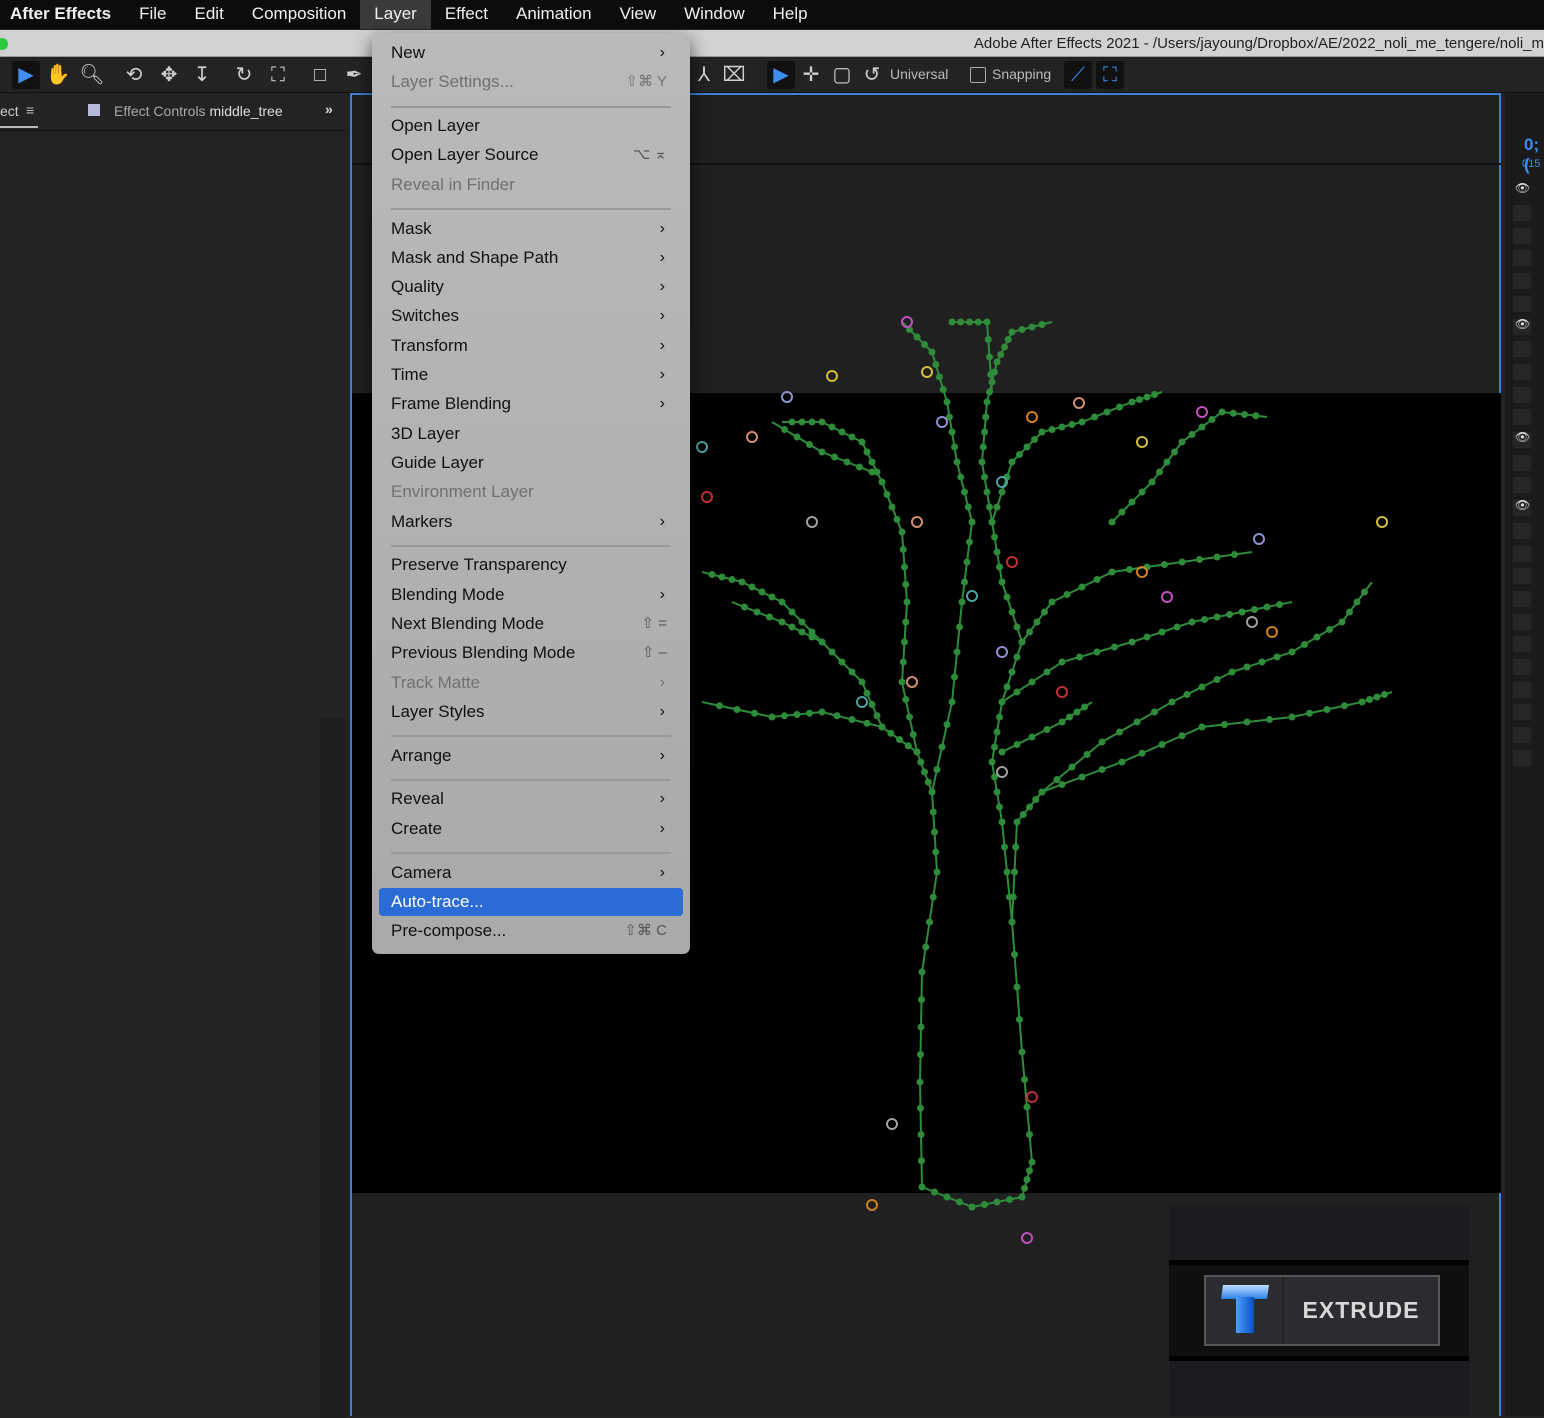  Describe the element at coordinates (531, 82) in the screenshot. I see `menu-item-layer-settings: Layer Settings... ⇧⌘ Y` at that location.